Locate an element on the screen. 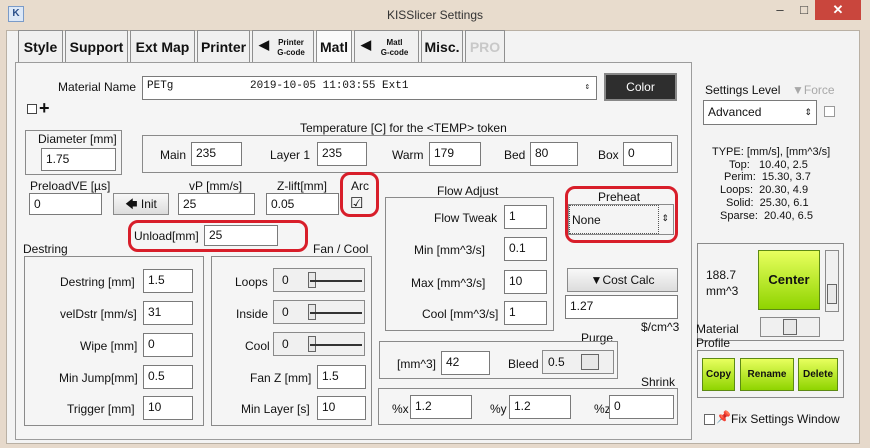  fan-inside-label: Inside is located at coordinates (252, 314).